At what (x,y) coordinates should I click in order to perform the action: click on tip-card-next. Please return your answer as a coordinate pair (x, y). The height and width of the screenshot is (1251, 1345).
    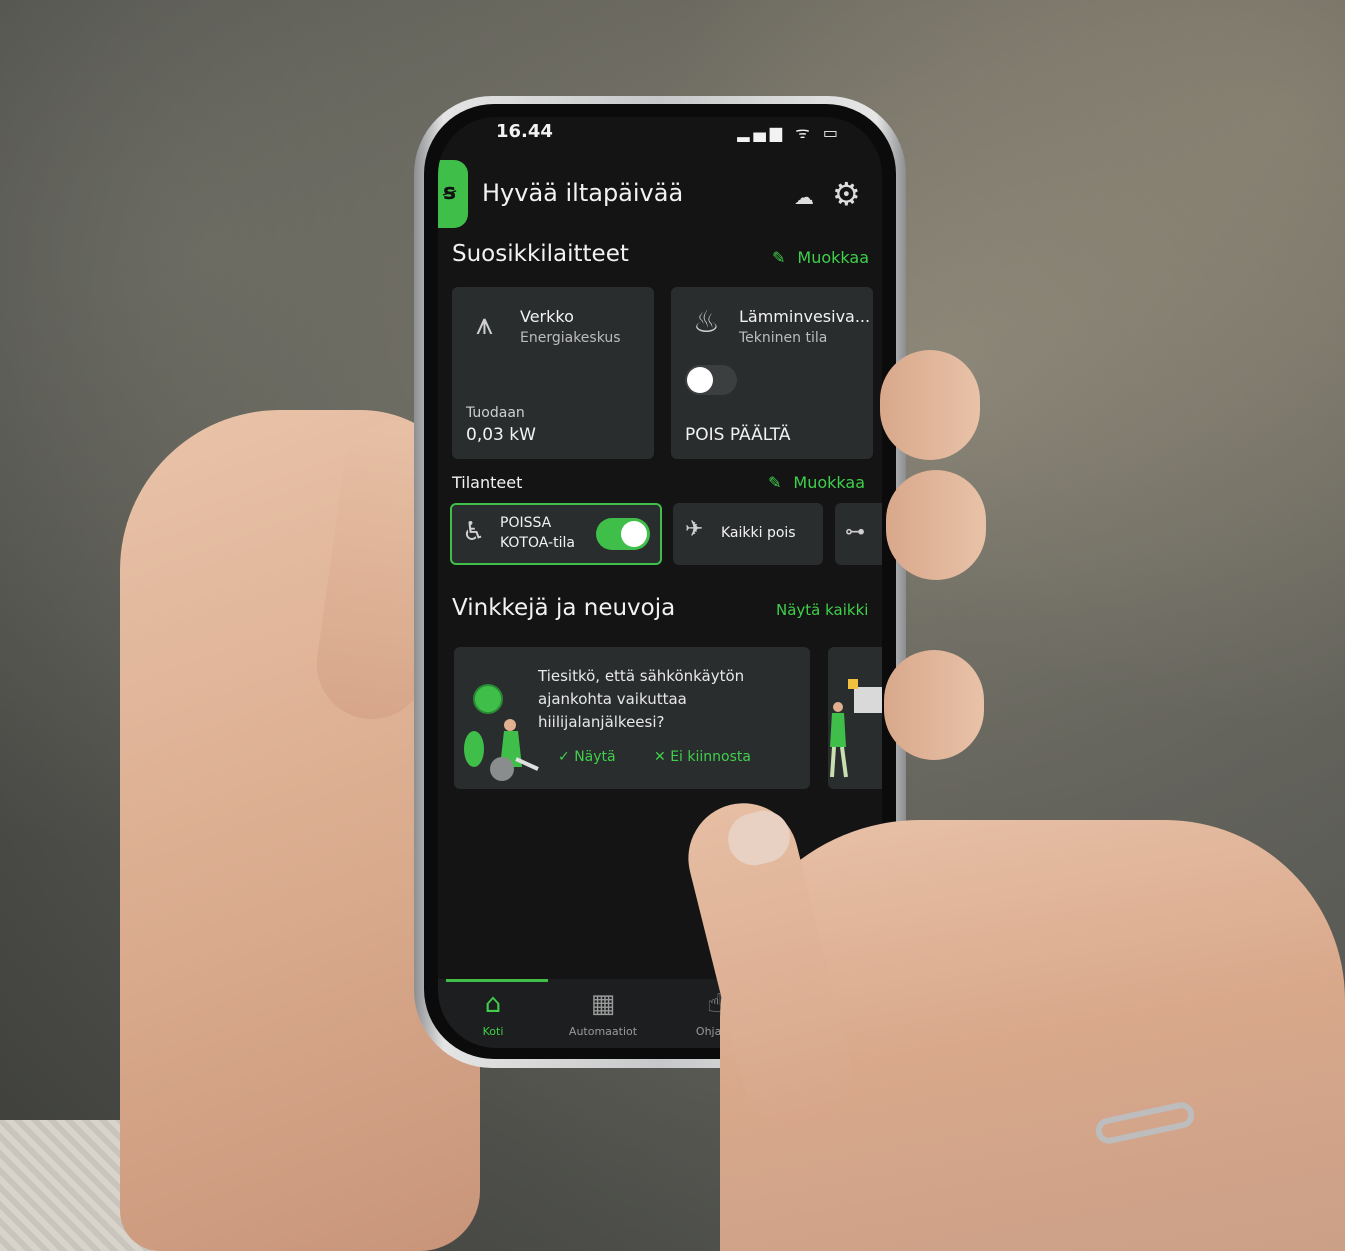
    Looking at the image, I should click on (855, 718).